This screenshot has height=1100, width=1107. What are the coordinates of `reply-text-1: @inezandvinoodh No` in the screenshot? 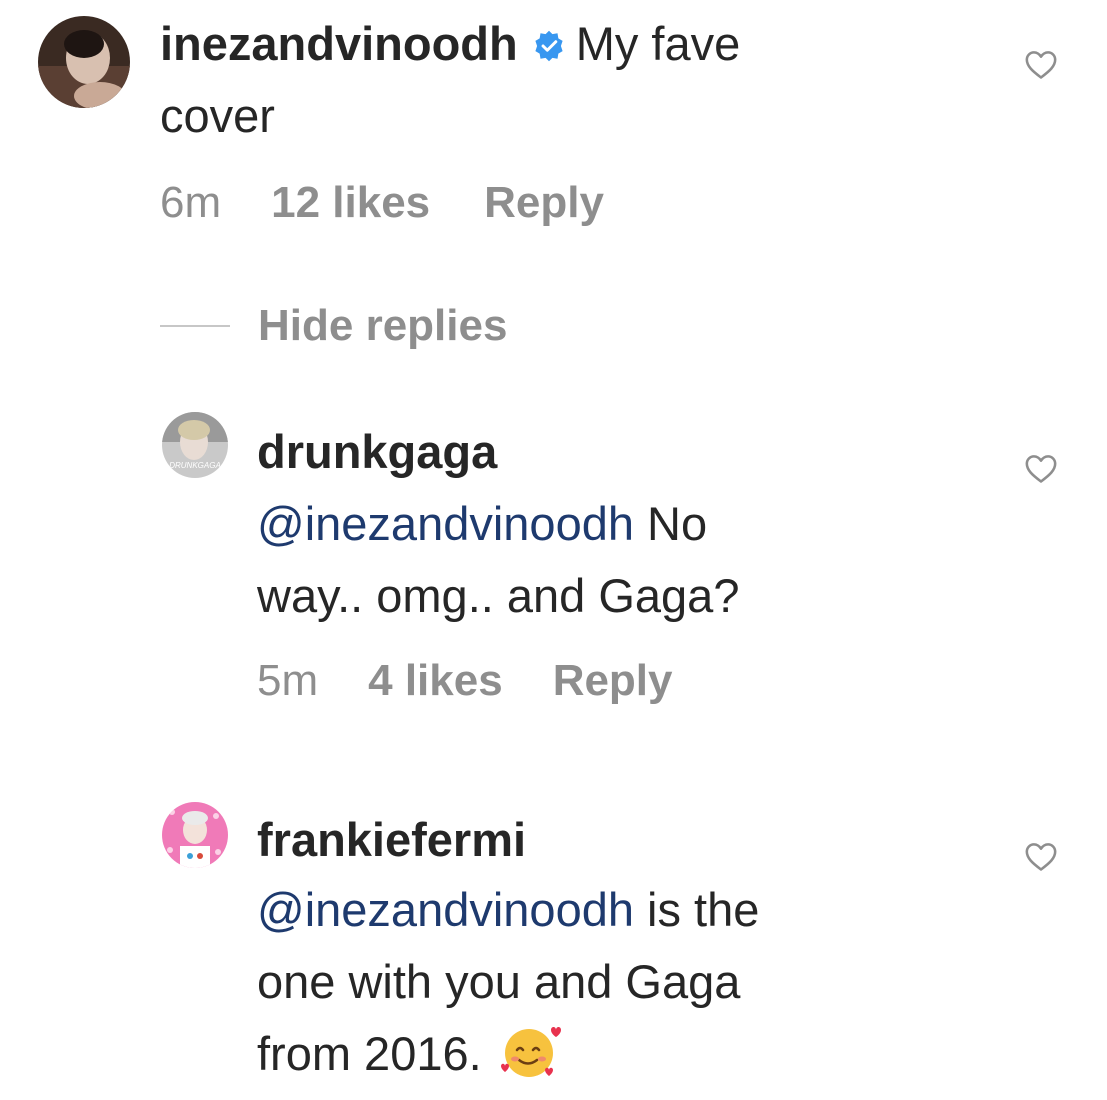 It's located at (482, 523).